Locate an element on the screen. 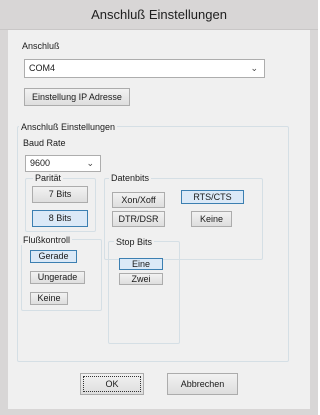 Image resolution: width=320 pixels, height=415 pixels. parity-label: Parität is located at coordinates (48, 178).